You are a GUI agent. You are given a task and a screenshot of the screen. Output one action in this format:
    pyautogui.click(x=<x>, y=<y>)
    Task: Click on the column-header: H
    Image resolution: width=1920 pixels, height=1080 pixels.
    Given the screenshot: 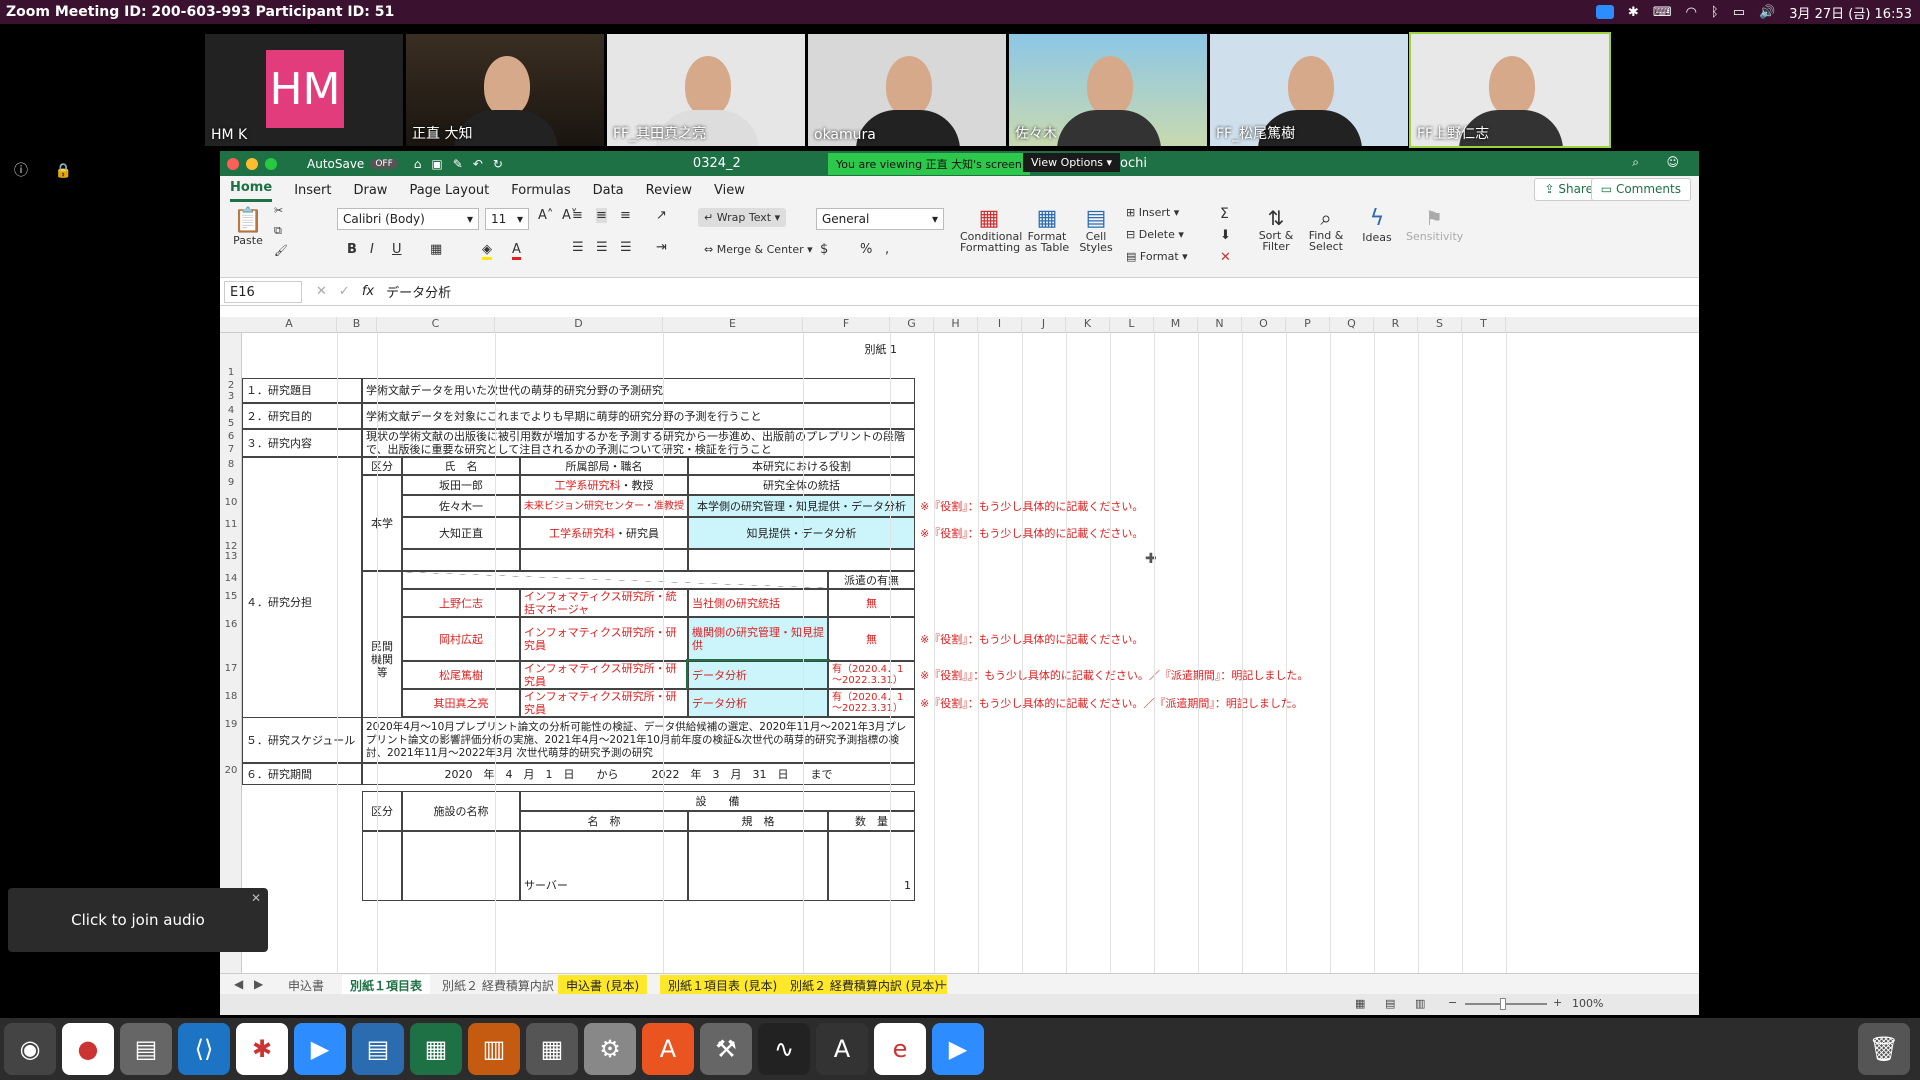 What is the action you would take?
    pyautogui.click(x=956, y=325)
    